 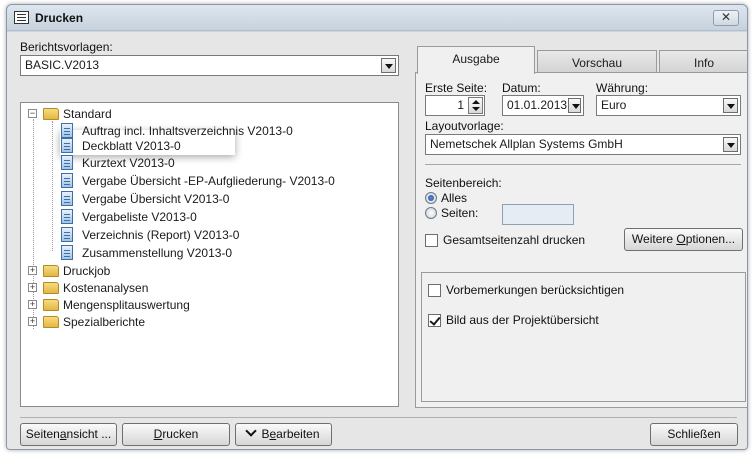 I want to click on tree-item-label: Verzeichnis (Report) V2013-0, so click(x=161, y=235).